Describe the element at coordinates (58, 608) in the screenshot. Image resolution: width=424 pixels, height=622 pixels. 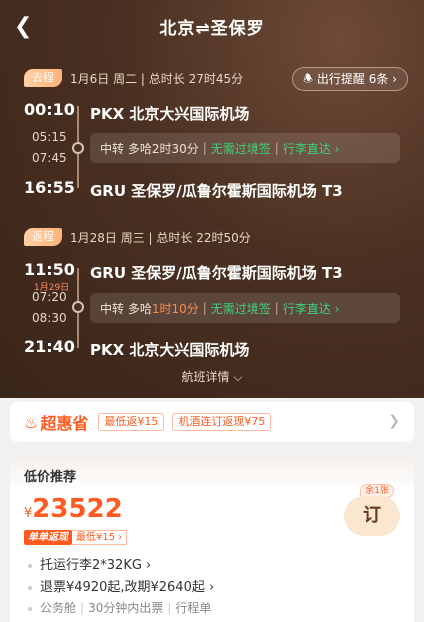
I see `cabin-class: 公务舱` at that location.